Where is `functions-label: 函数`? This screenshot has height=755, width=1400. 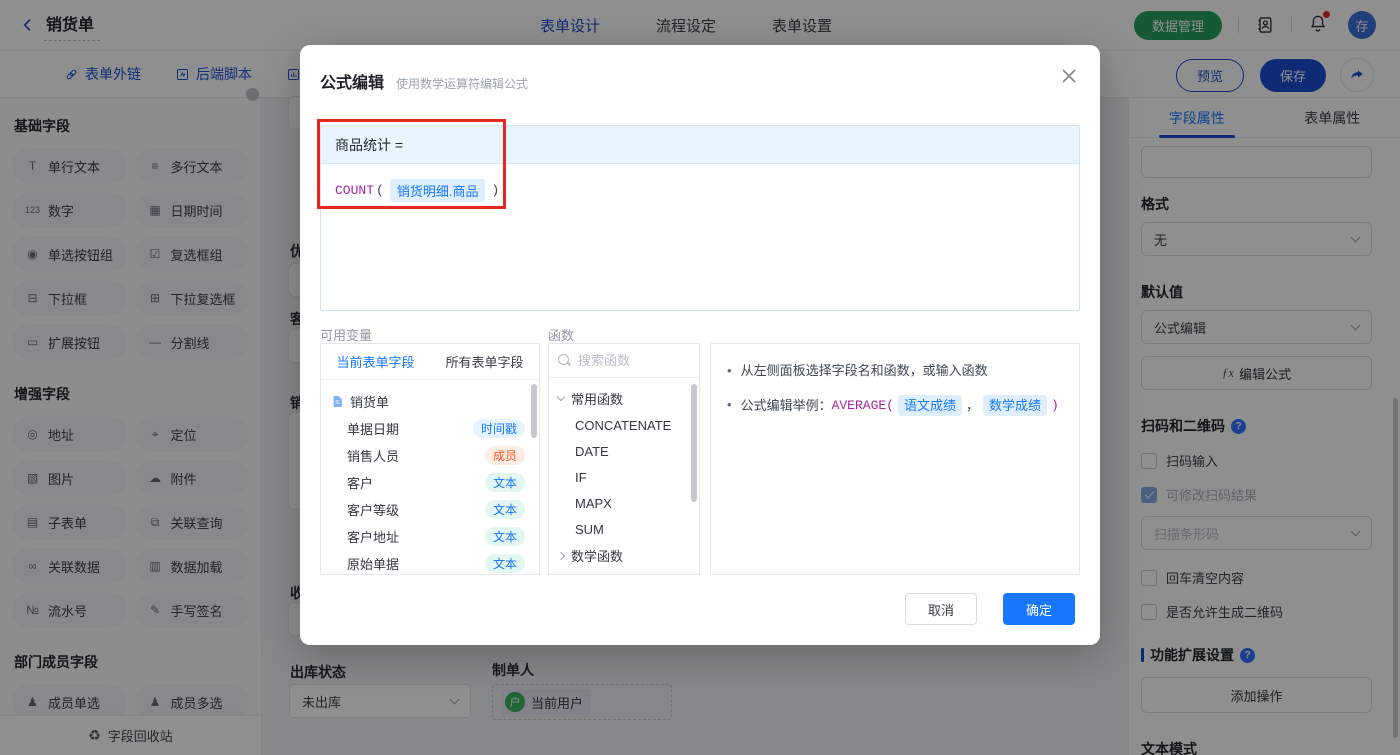
functions-label: 函数 is located at coordinates (561, 335).